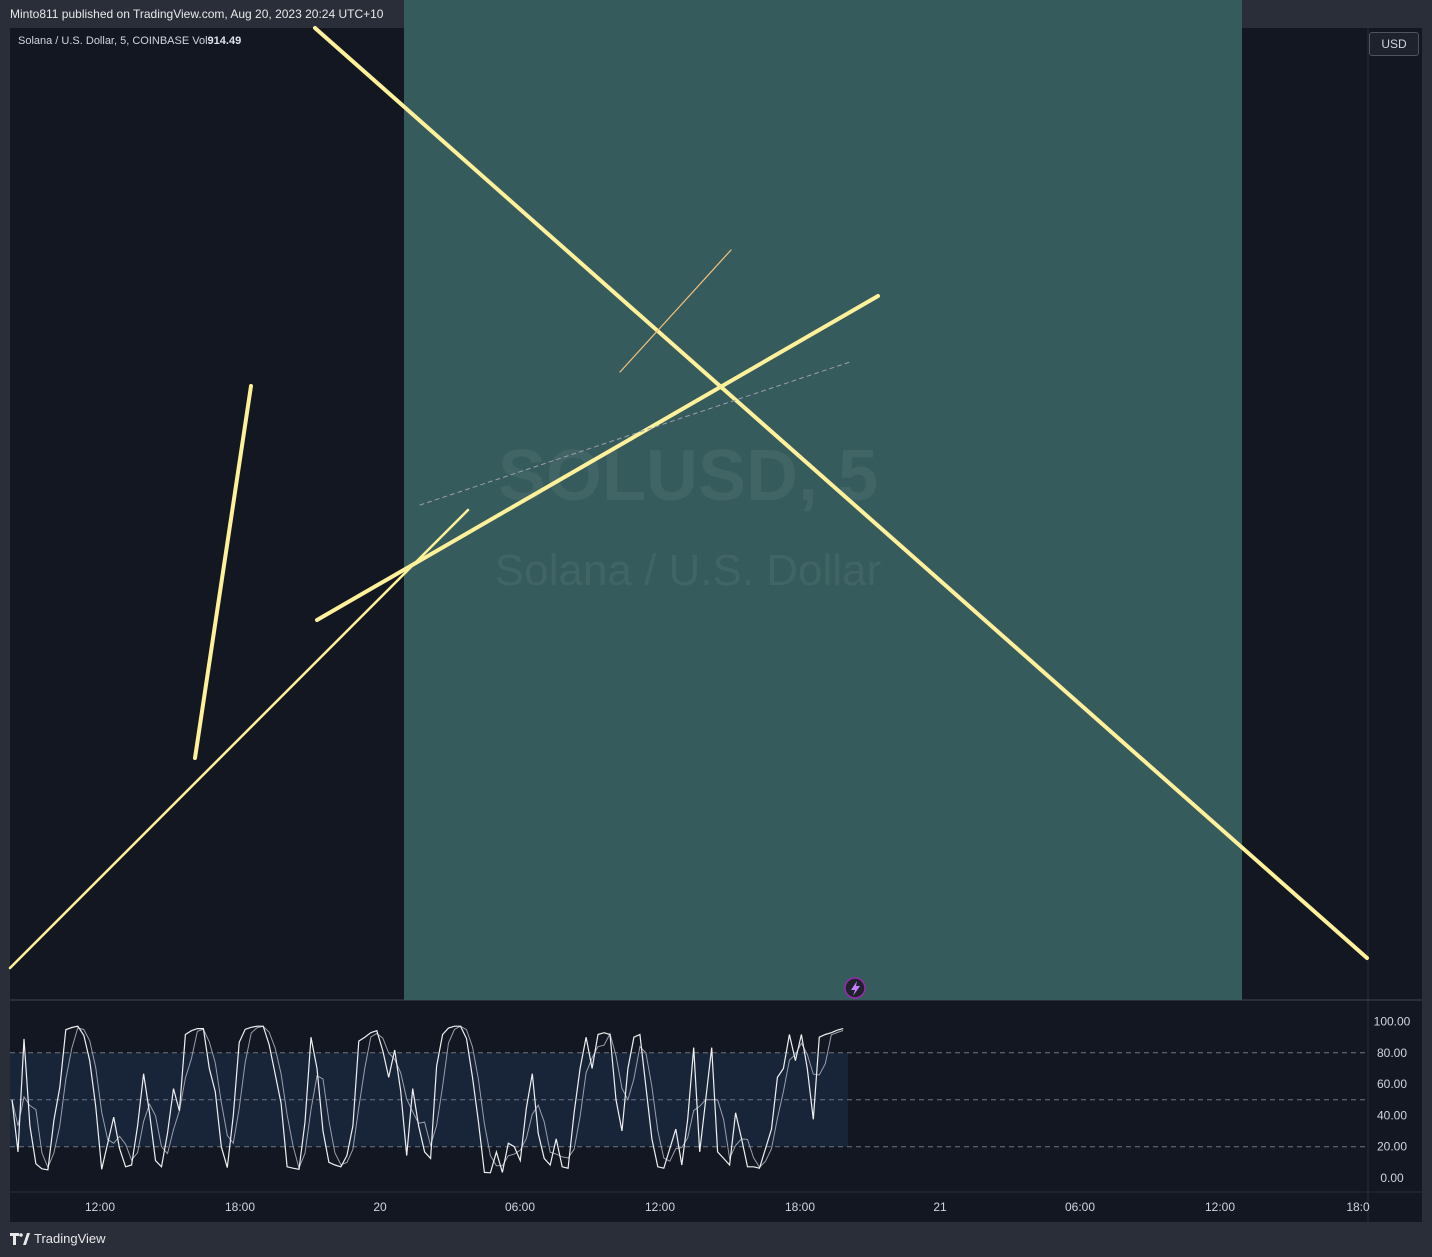 Image resolution: width=1432 pixels, height=1257 pixels. I want to click on stoch-axis-tick: 20.00, so click(1392, 1147).